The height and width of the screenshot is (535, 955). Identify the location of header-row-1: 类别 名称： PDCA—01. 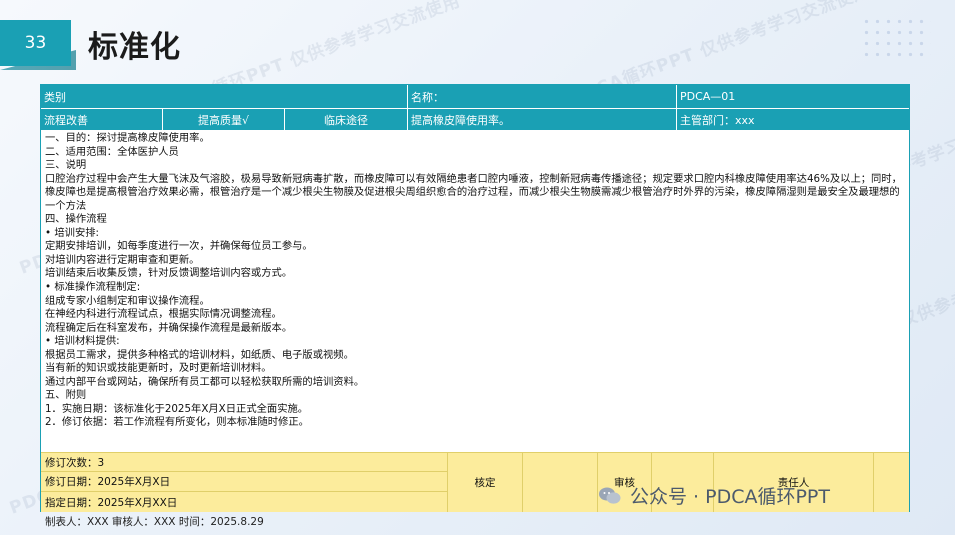
(475, 97).